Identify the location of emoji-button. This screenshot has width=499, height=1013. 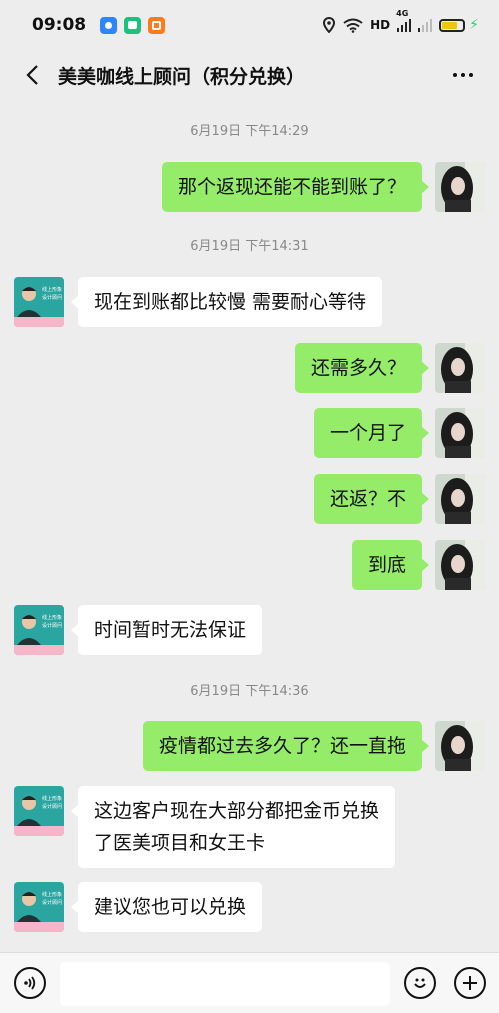
(420, 983).